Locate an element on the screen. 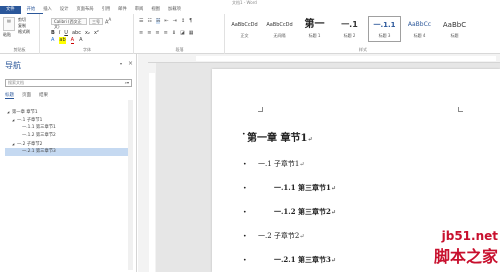 The height and width of the screenshot is (272, 500). tree-node: ◢ 一.1 子章节1 is located at coordinates (67, 120).